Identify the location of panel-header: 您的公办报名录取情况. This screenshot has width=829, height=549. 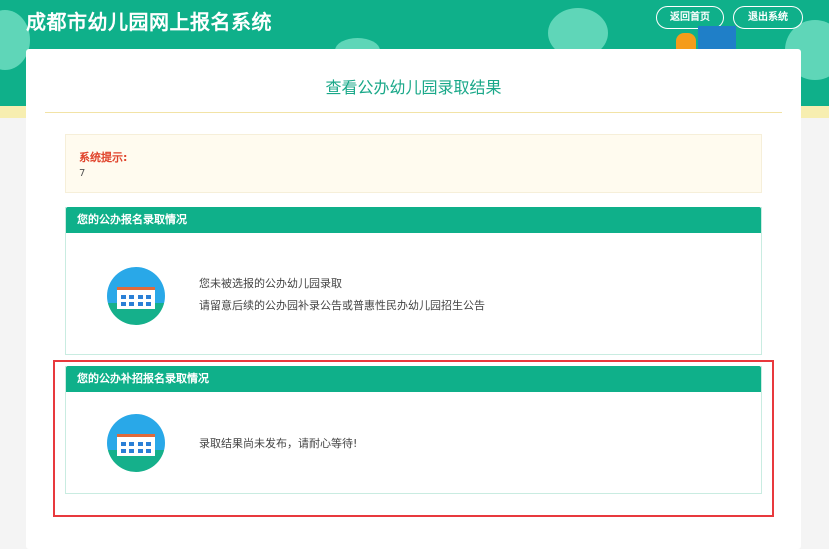
(413, 220).